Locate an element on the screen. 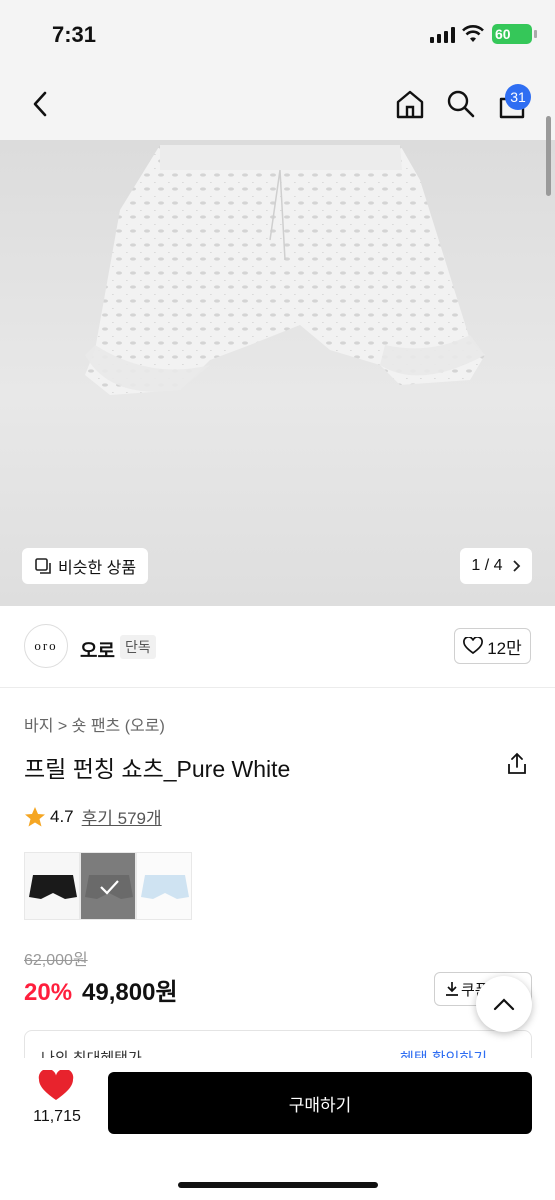 The width and height of the screenshot is (555, 1200). brand-like-count: 12만 is located at coordinates (504, 648).